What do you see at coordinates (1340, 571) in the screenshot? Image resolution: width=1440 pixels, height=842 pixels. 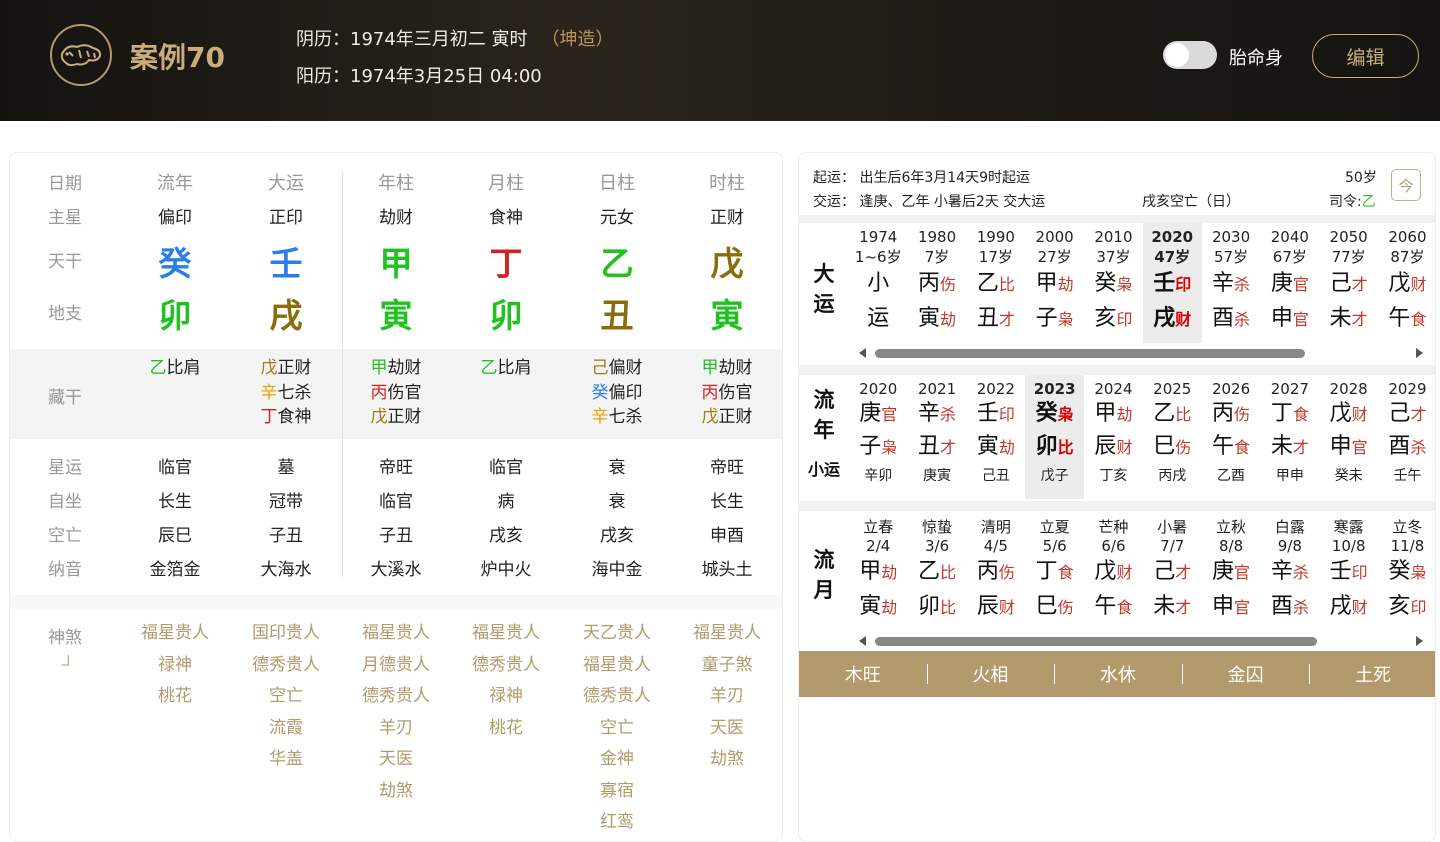 I see `stem: 壬` at bounding box center [1340, 571].